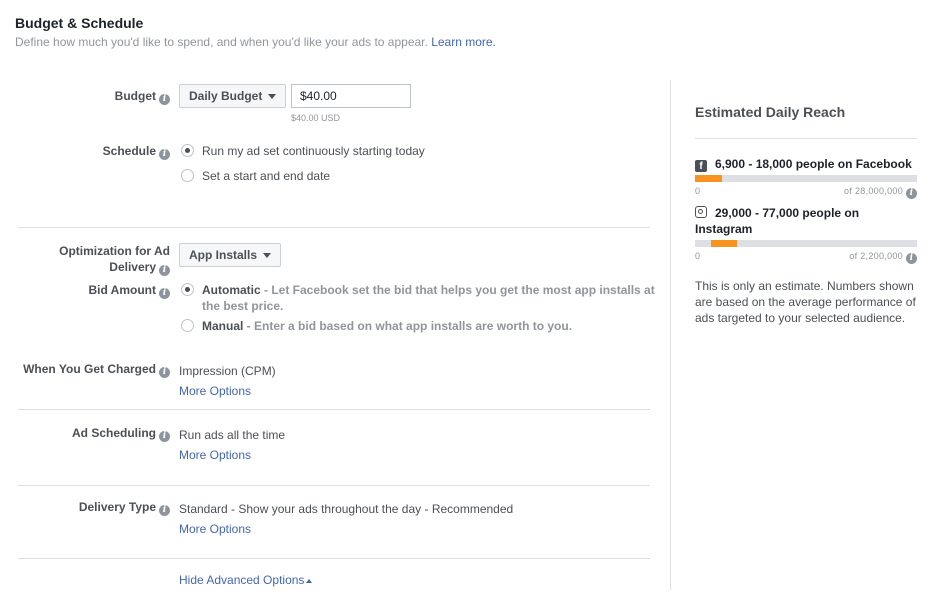 This screenshot has width=932, height=616. I want to click on budget-label: Budget i, so click(95, 96).